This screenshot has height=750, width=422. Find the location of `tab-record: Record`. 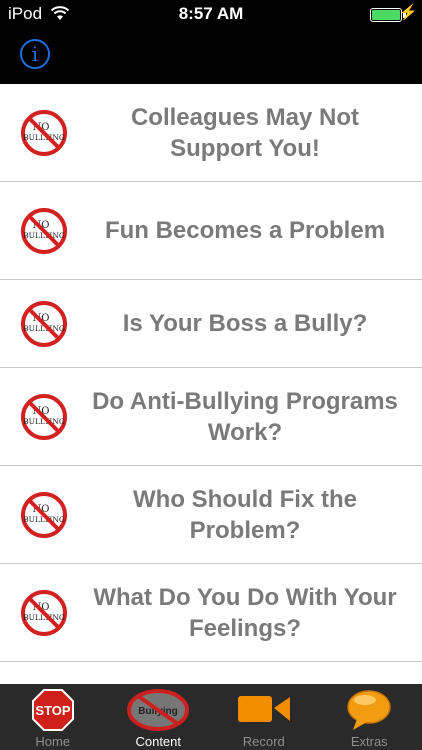

tab-record: Record is located at coordinates (264, 717).